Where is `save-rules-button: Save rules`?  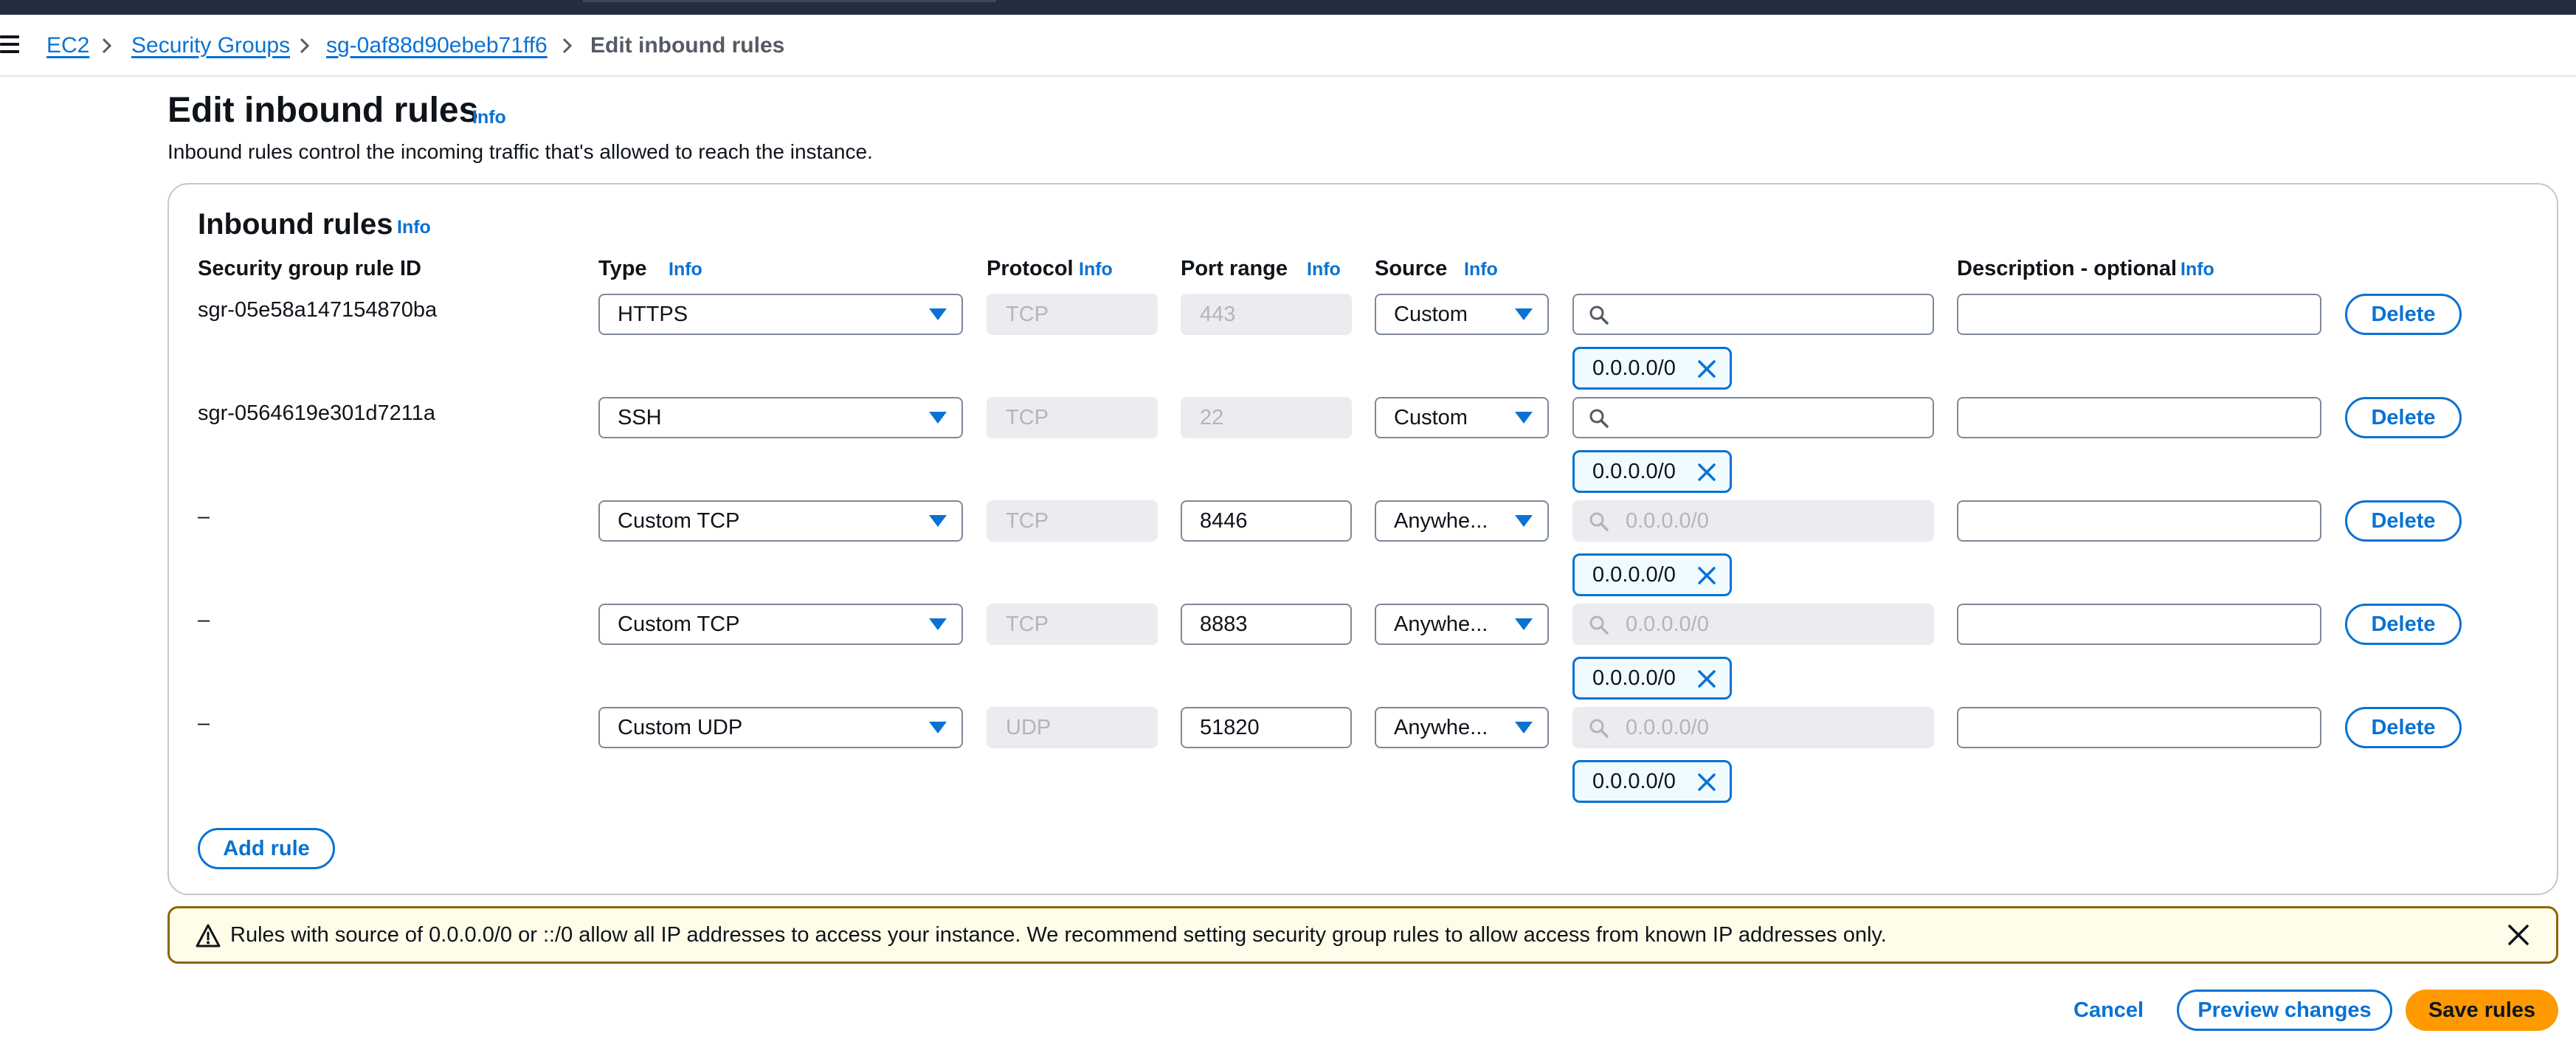 save-rules-button: Save rules is located at coordinates (2482, 1010).